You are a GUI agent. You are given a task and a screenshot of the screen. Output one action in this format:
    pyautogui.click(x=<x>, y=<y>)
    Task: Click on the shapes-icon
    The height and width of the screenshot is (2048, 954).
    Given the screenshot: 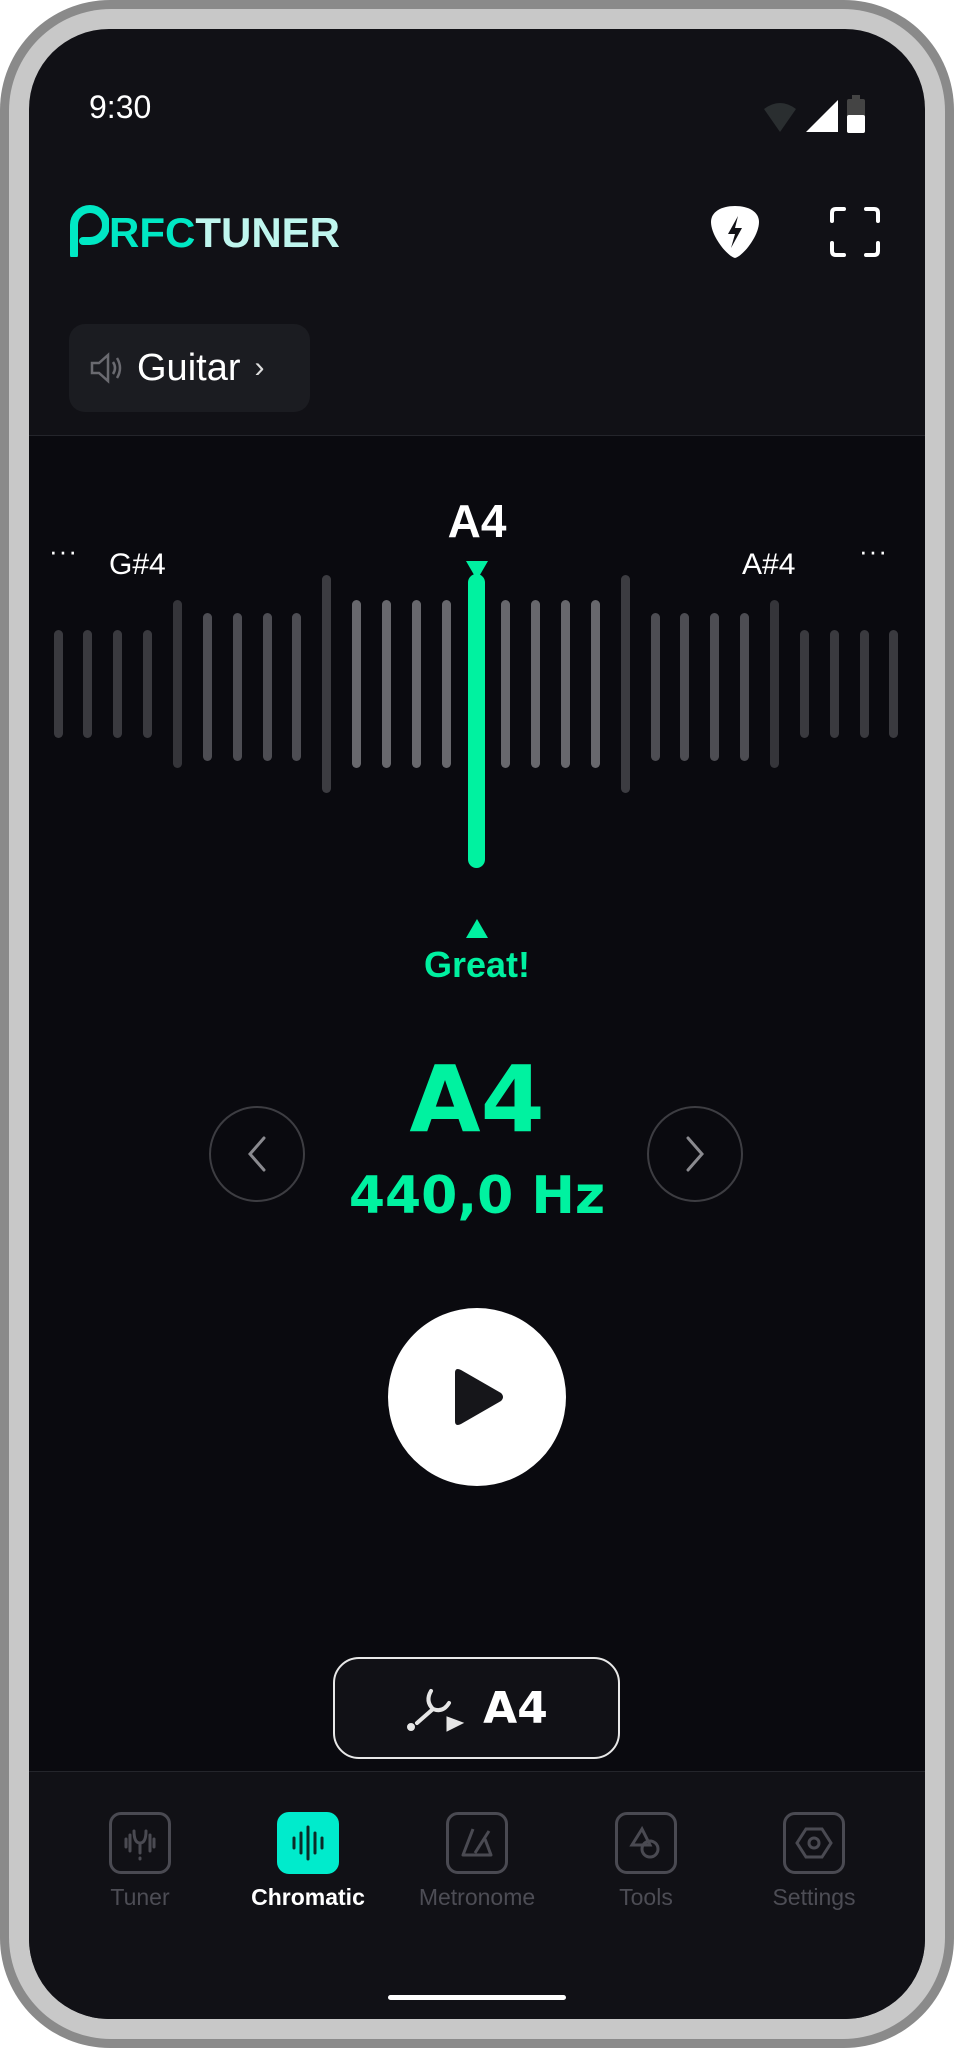 What is the action you would take?
    pyautogui.click(x=644, y=1842)
    